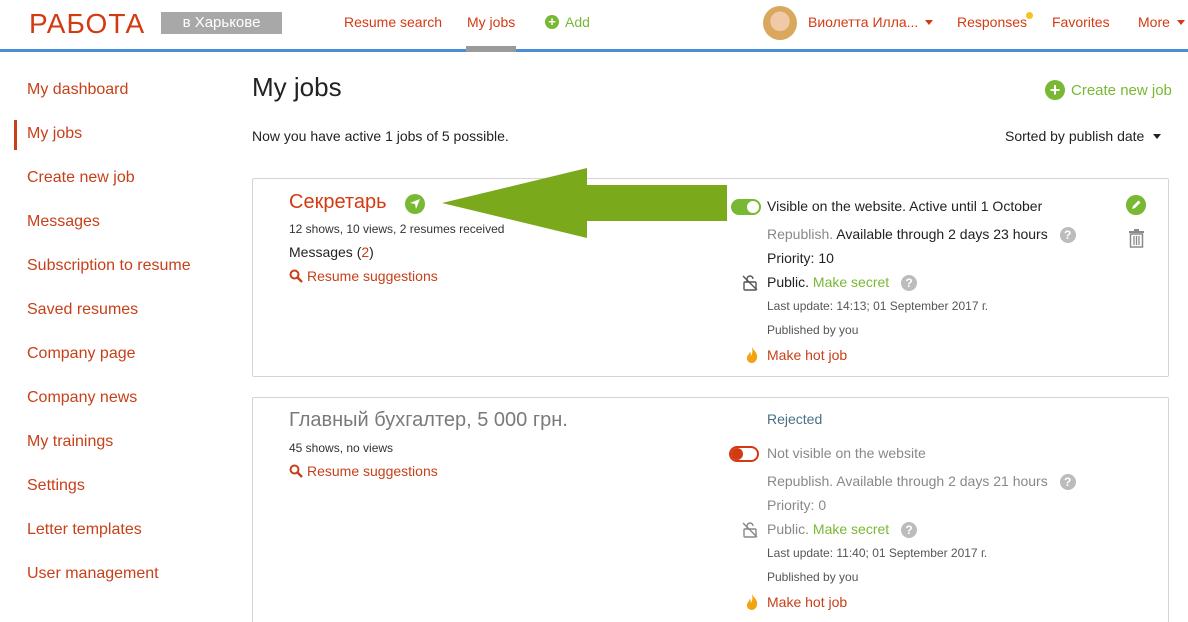  Describe the element at coordinates (577, 22) in the screenshot. I see `nav-add-label: Add` at that location.